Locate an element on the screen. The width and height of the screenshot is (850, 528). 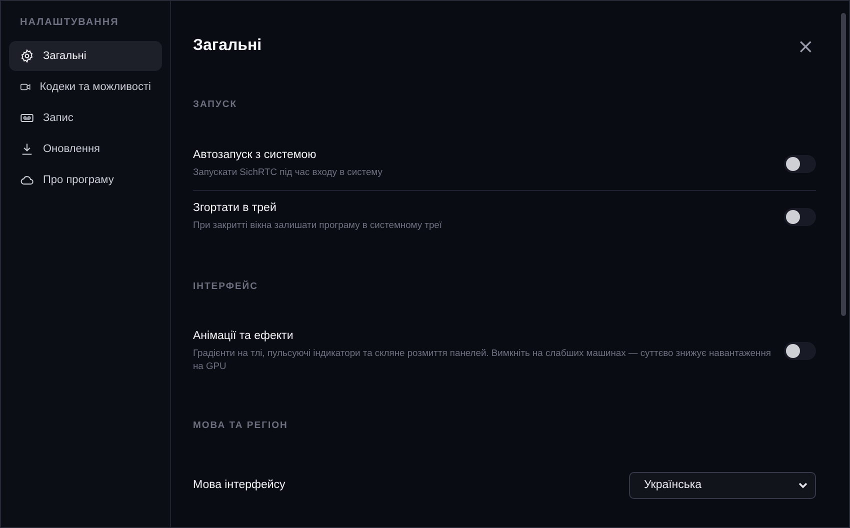
section-heading: ЗАПУСК is located at coordinates (215, 104).